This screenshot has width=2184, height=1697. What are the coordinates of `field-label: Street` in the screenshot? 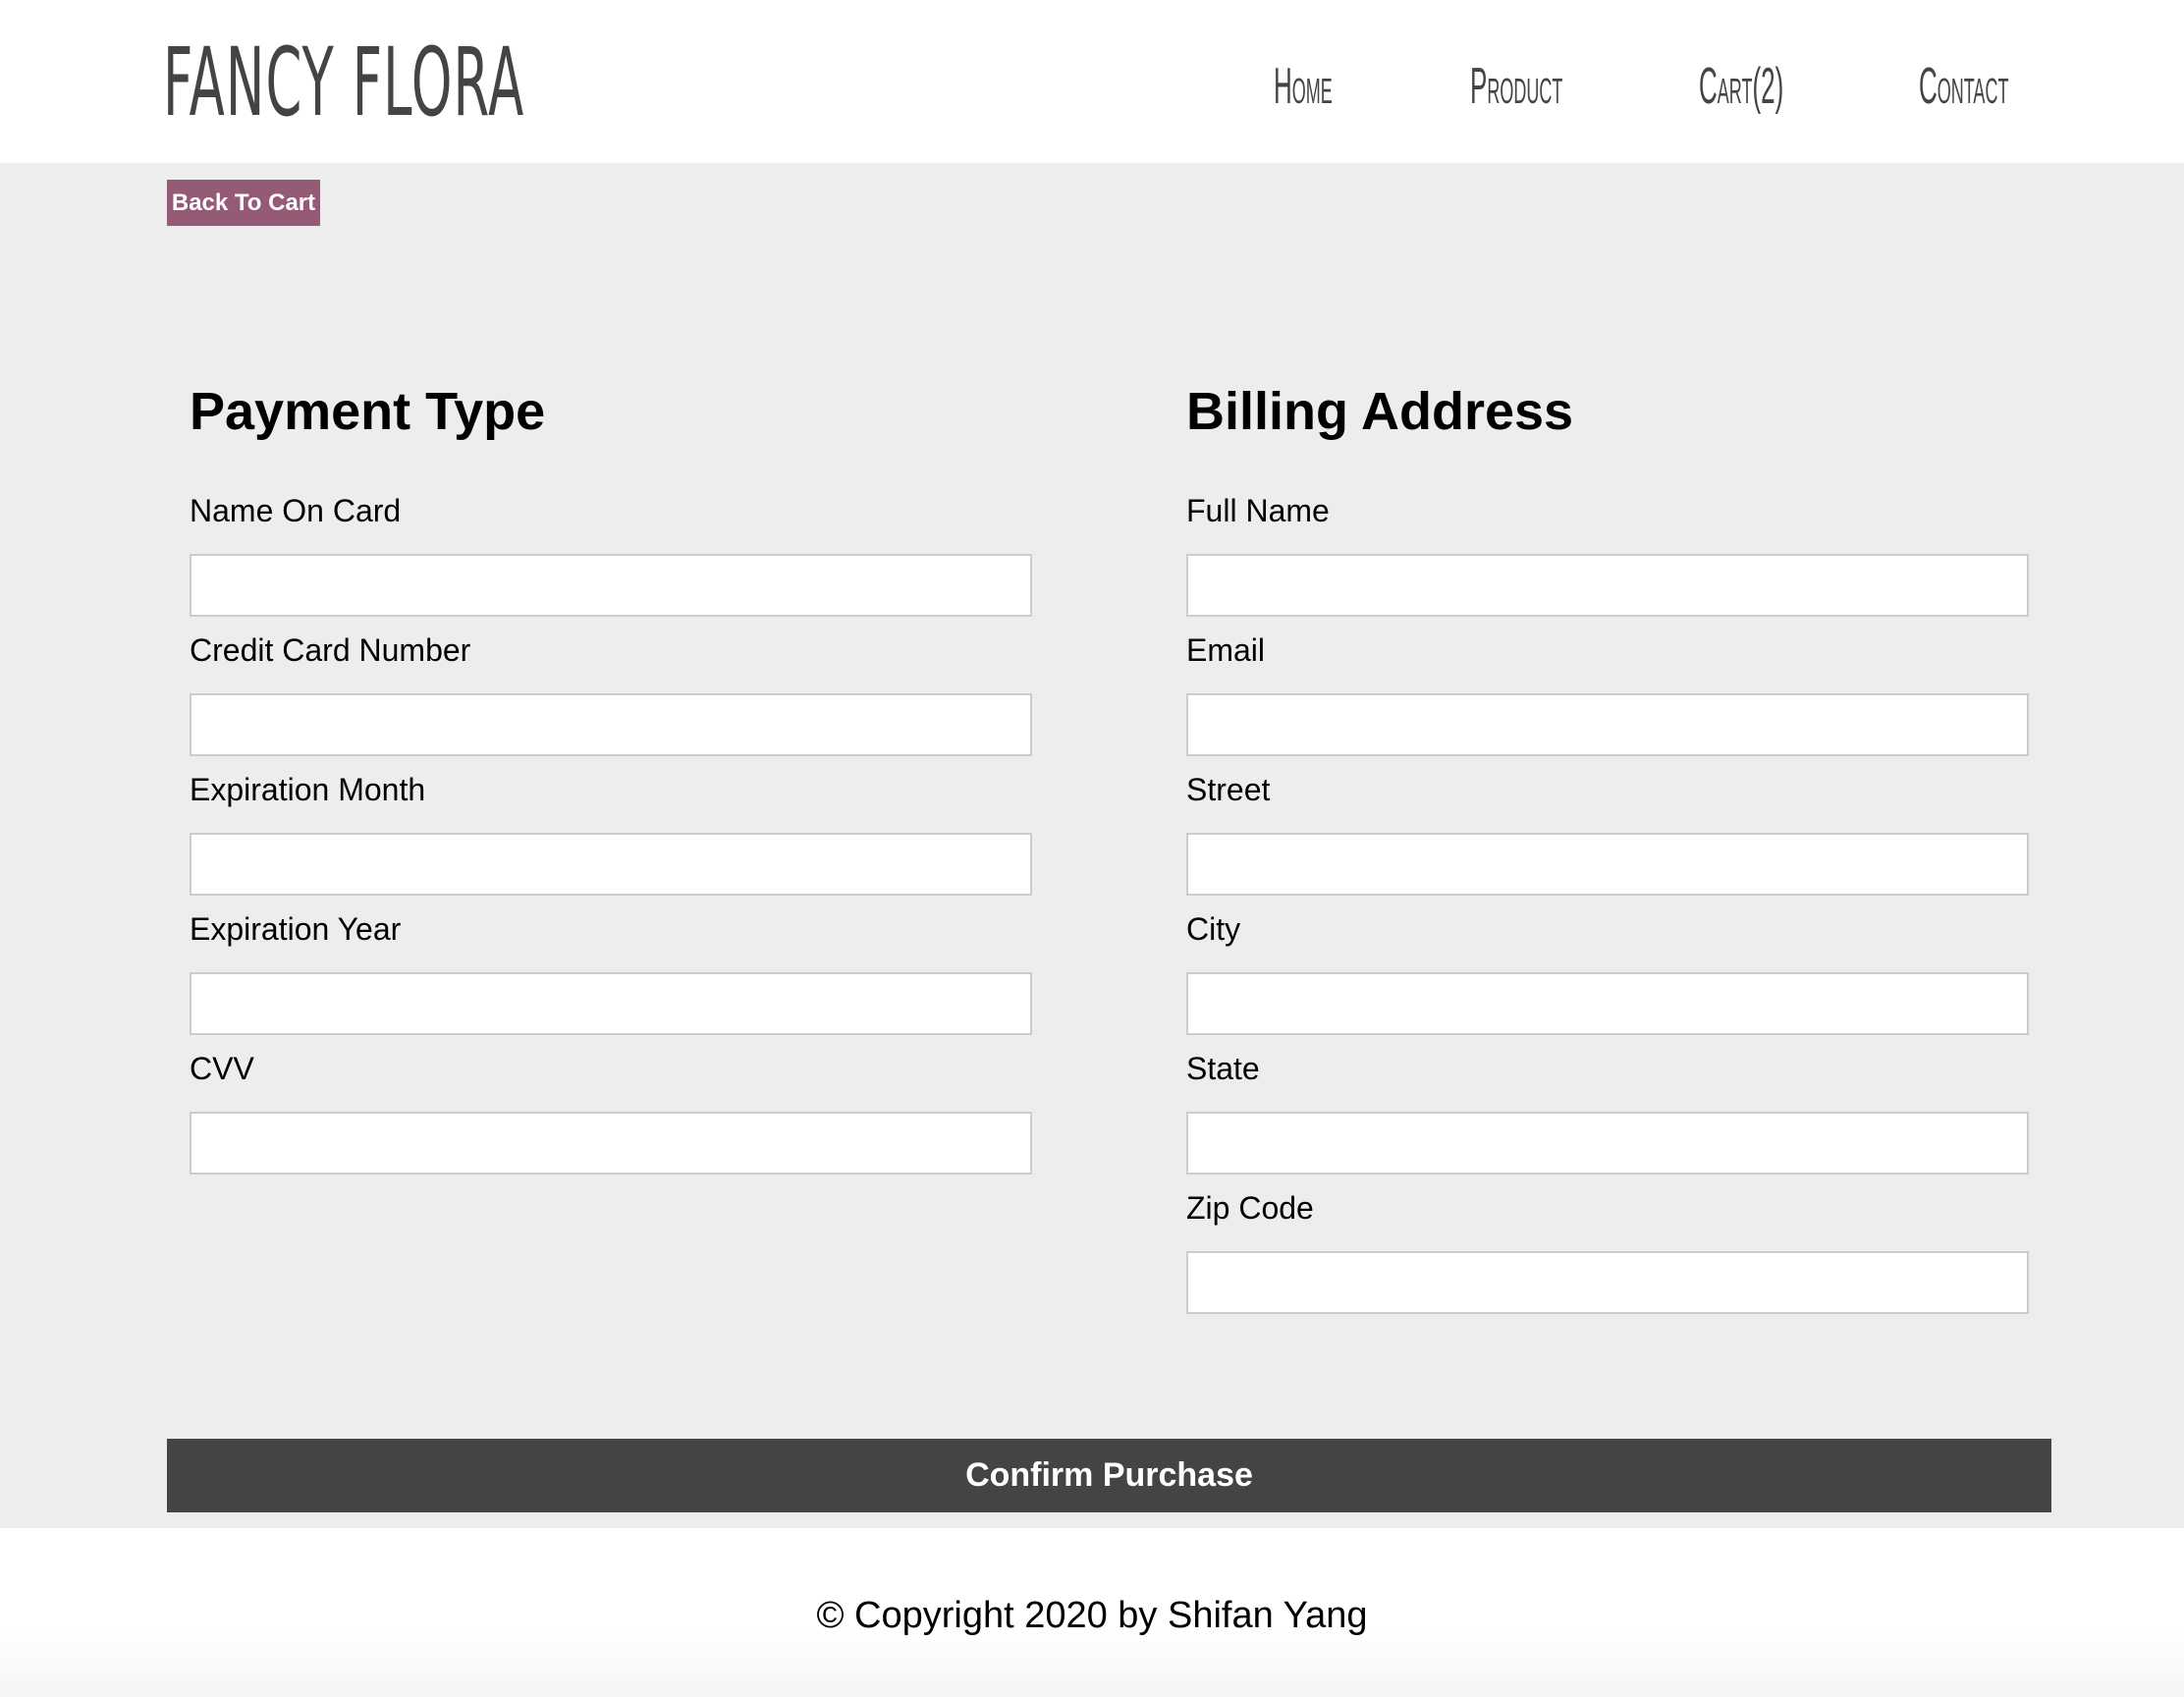 It's located at (1228, 789).